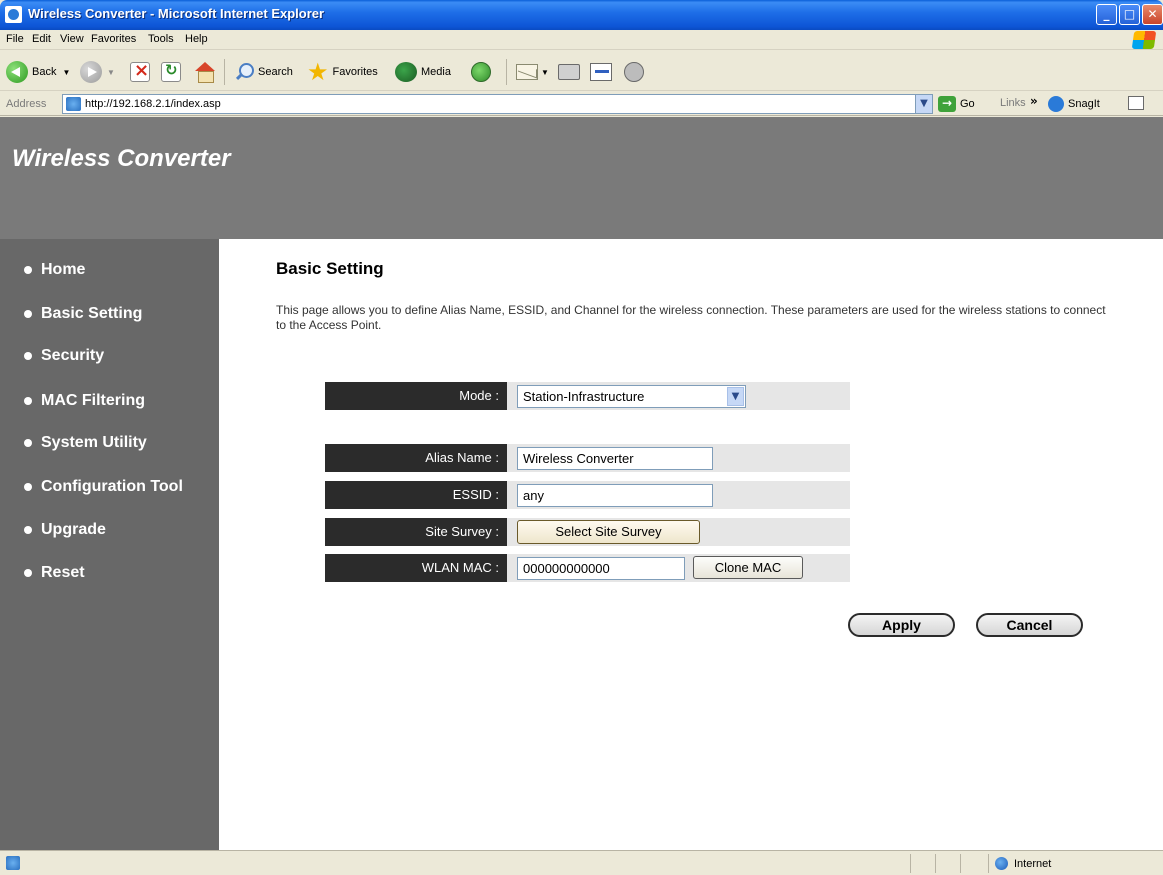 This screenshot has height=875, width=1163. Describe the element at coordinates (113, 39) in the screenshot. I see `menu-favorites: Favorites` at that location.